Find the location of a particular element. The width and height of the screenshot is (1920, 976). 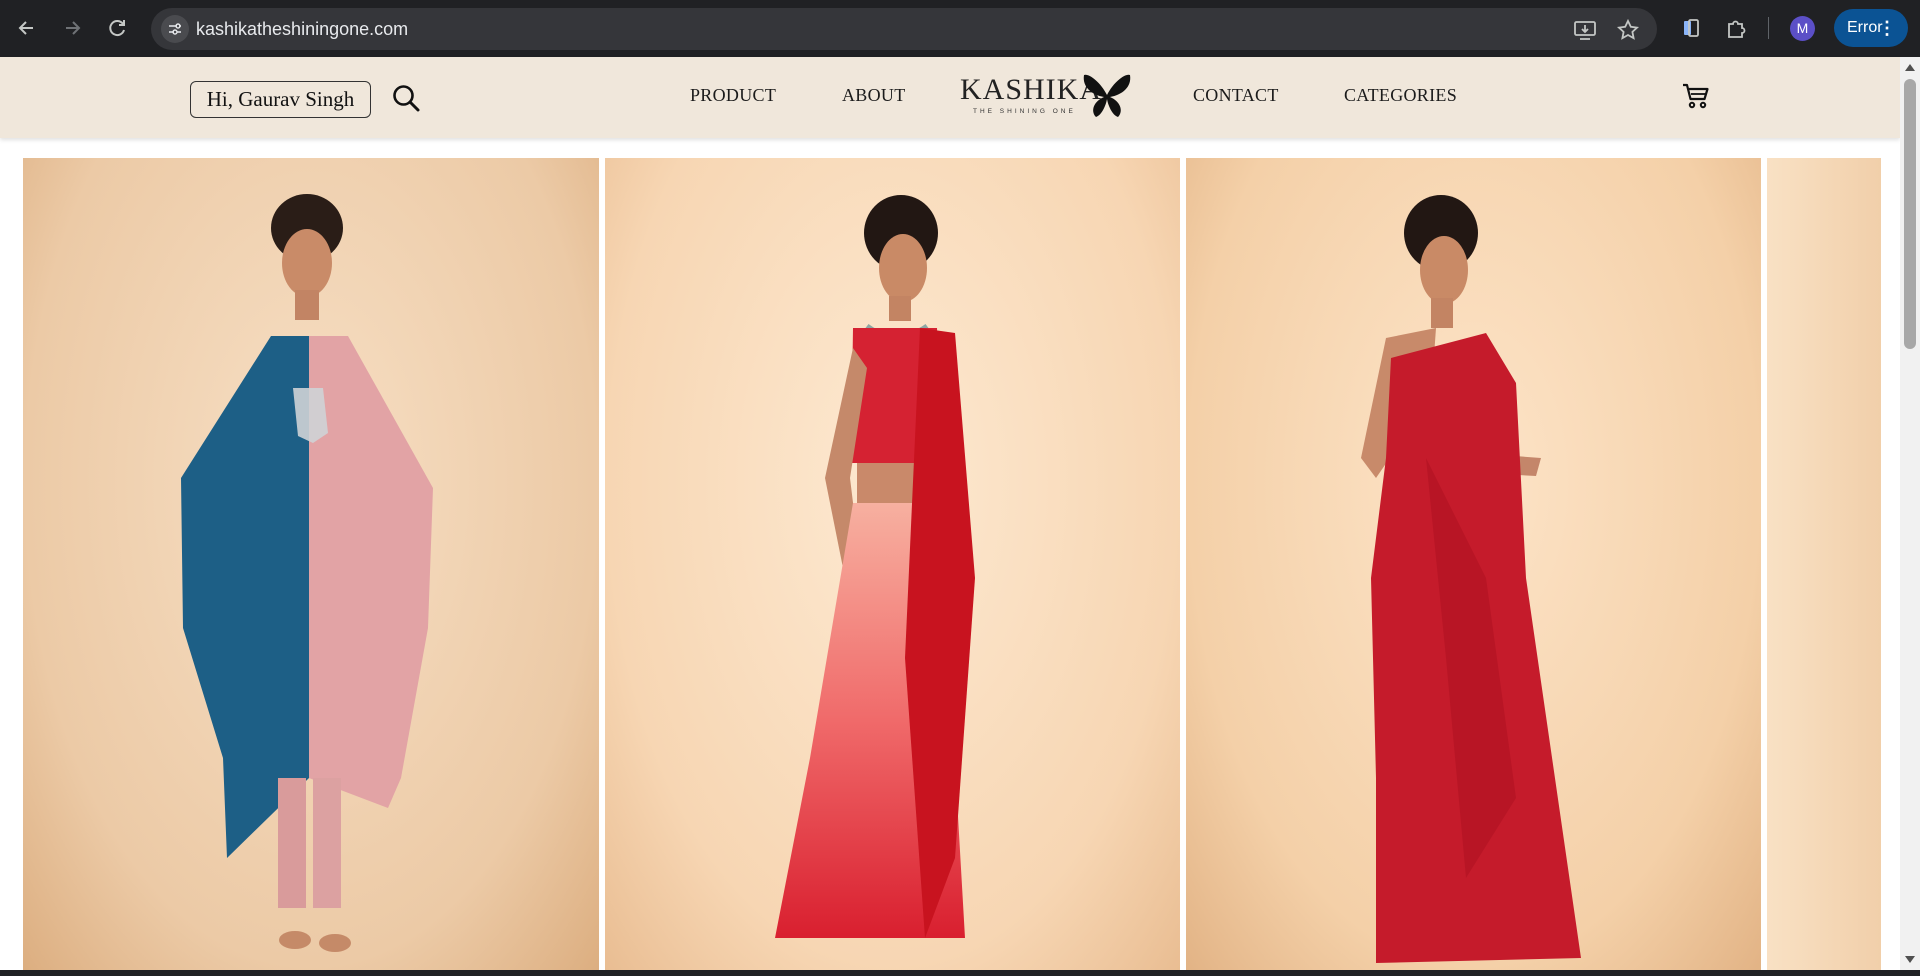

browser-toolbar: kashikatheshiningone.com M Error ⋮ is located at coordinates (960, 28).